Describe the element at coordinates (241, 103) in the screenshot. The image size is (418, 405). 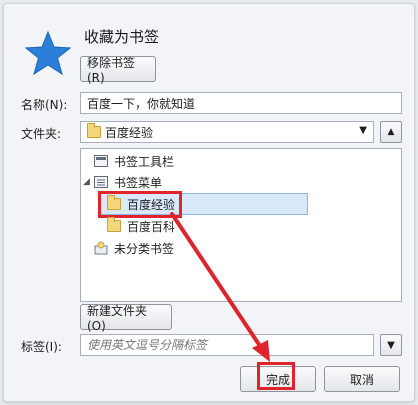
I see `name-input: 百度一下，你就知道` at that location.